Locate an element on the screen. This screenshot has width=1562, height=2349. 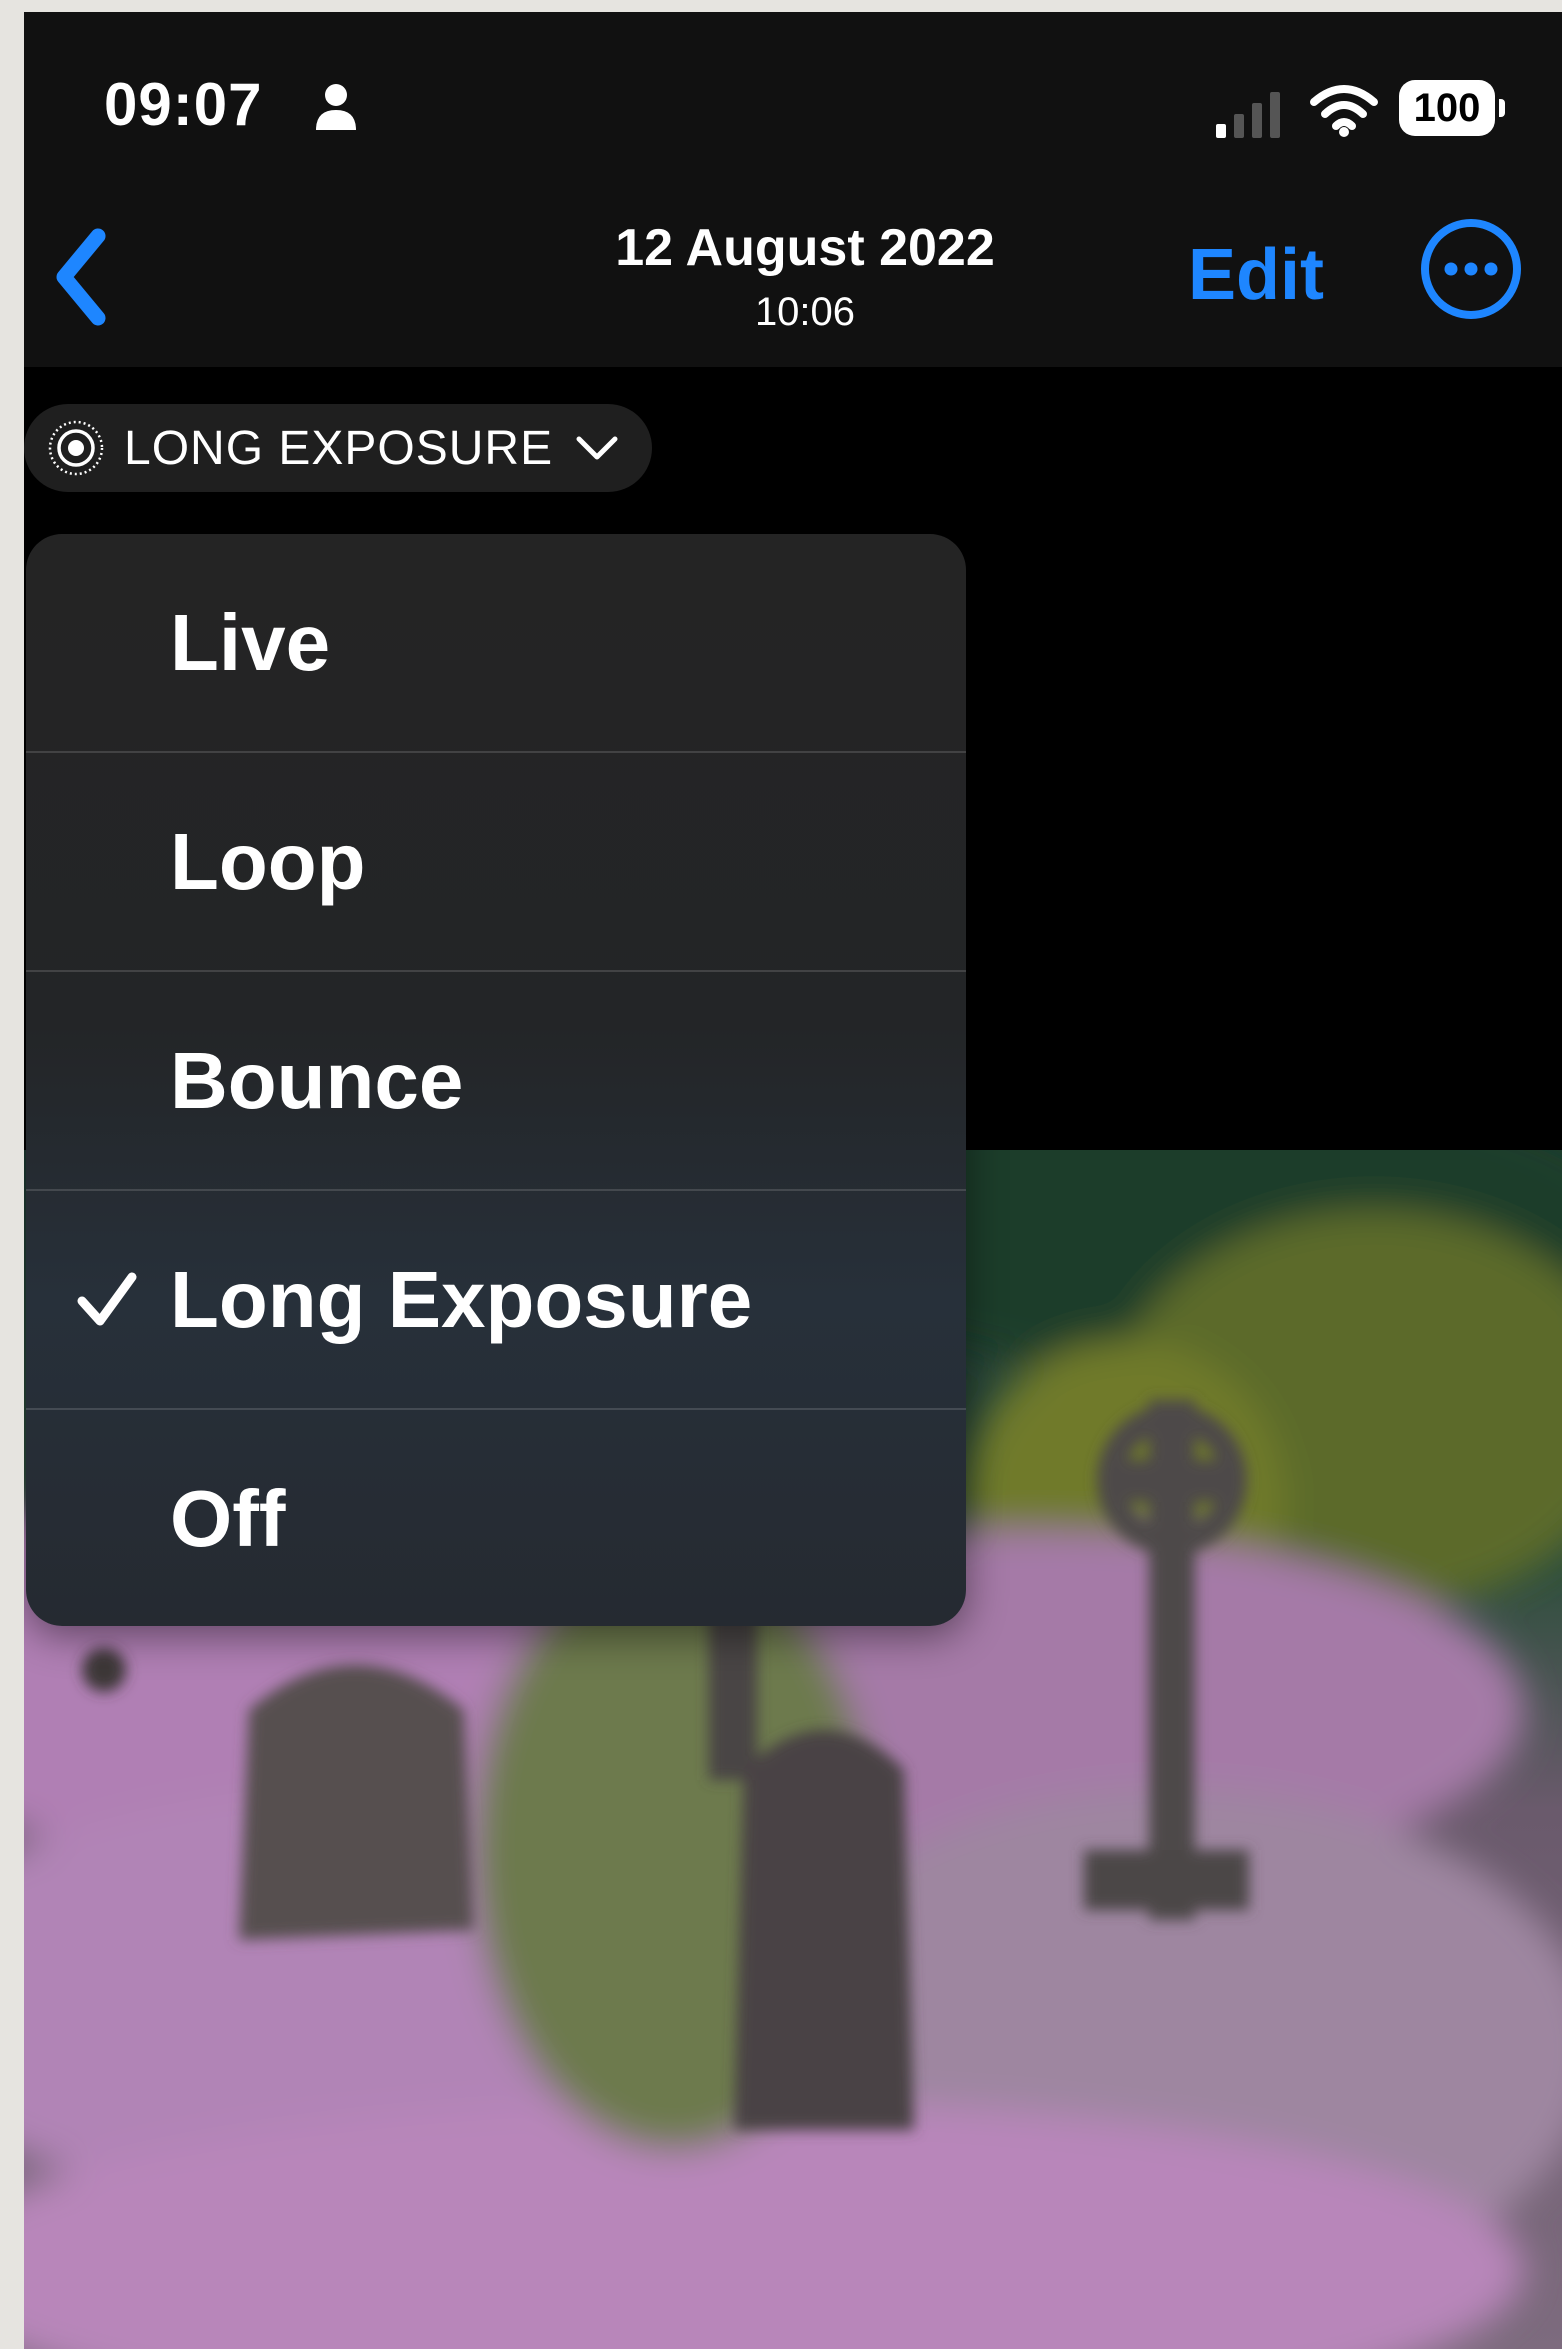
menu-item-label: Off is located at coordinates (228, 1518).